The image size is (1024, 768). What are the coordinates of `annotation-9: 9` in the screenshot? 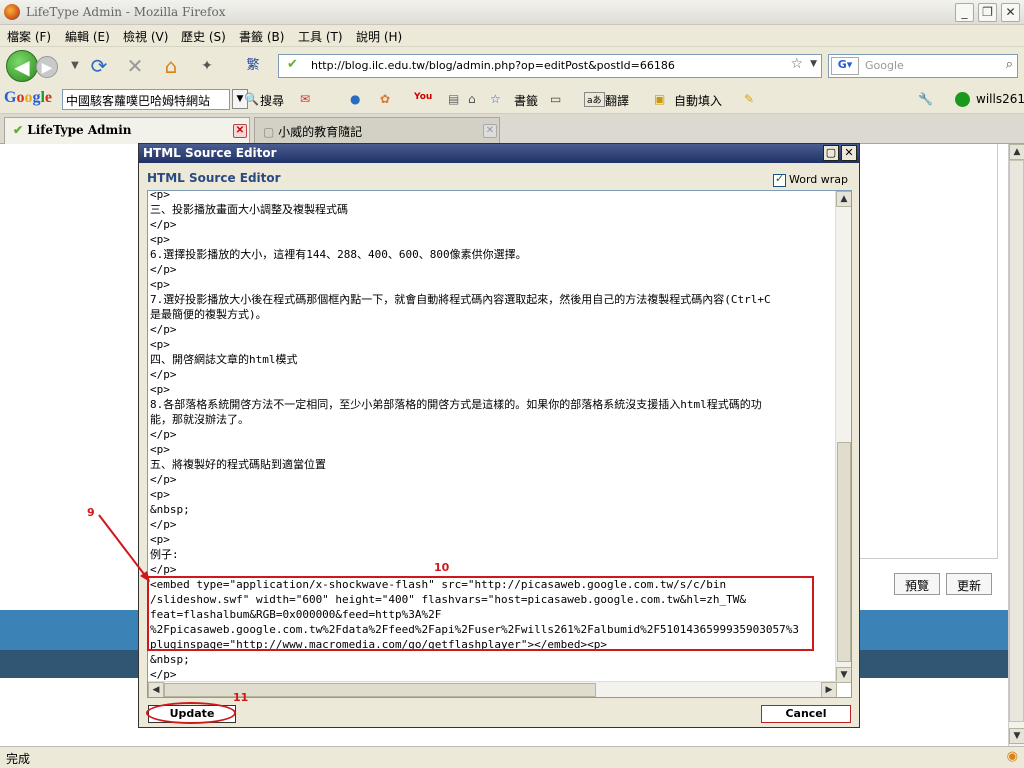 It's located at (91, 512).